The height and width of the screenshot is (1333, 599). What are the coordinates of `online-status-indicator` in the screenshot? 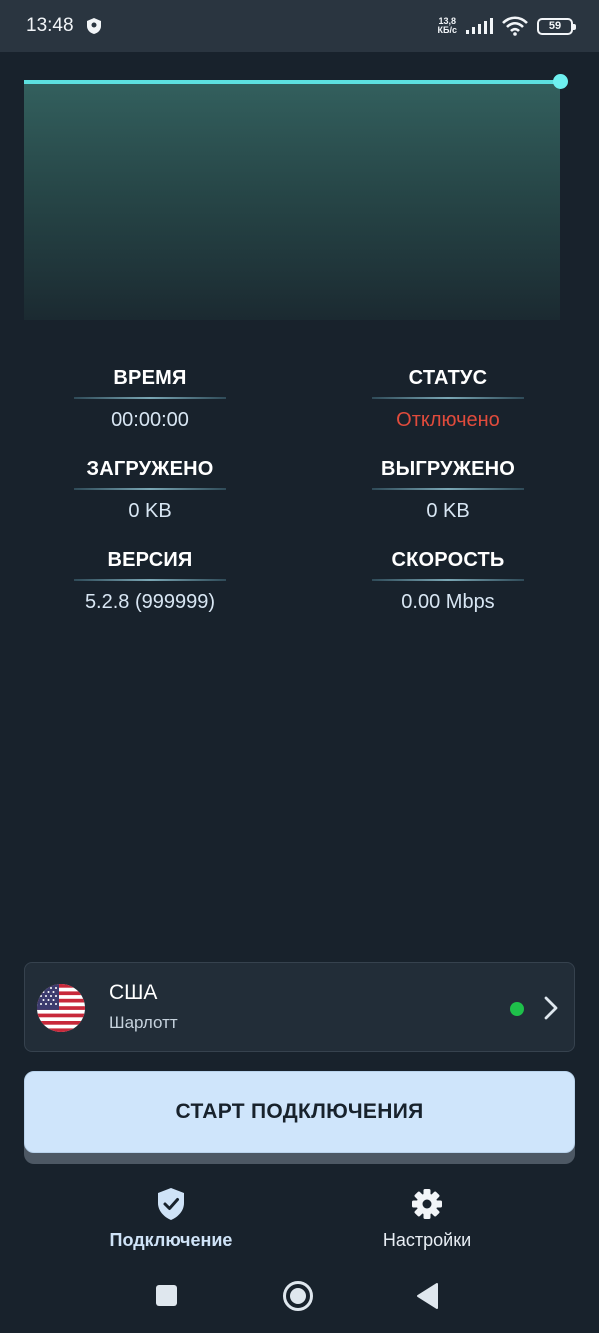 It's located at (517, 1009).